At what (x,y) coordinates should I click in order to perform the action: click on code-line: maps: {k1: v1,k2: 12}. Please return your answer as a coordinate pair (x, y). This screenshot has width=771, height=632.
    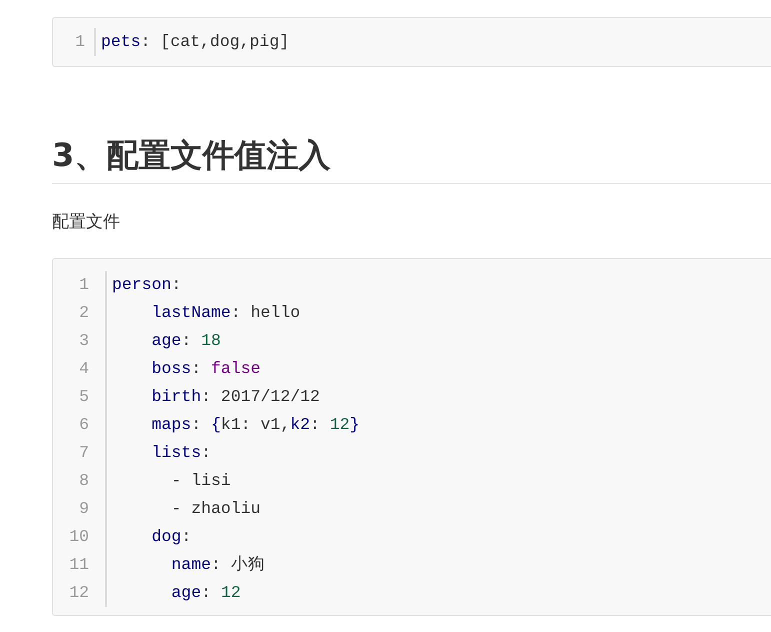
    Looking at the image, I should click on (256, 424).